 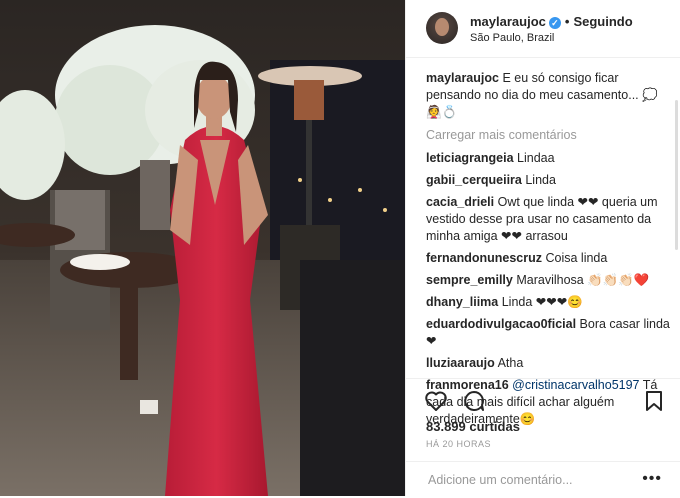 I want to click on comment-text: Coisa linda, so click(x=576, y=258).